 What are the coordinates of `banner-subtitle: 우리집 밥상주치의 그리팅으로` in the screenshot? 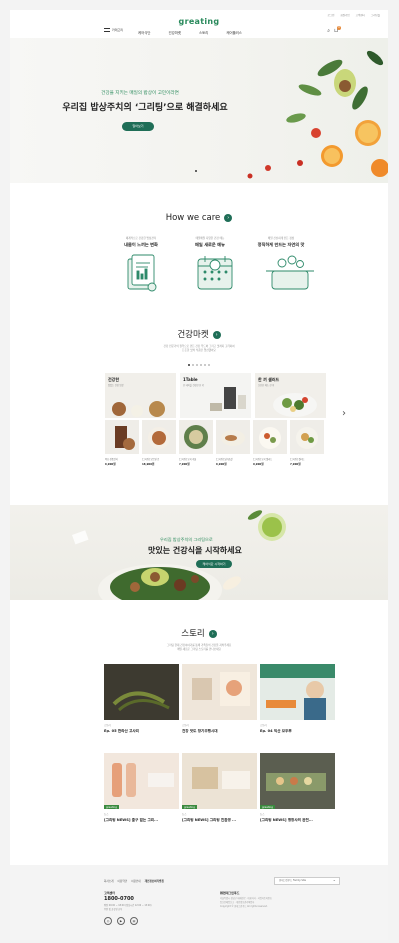 It's located at (186, 539).